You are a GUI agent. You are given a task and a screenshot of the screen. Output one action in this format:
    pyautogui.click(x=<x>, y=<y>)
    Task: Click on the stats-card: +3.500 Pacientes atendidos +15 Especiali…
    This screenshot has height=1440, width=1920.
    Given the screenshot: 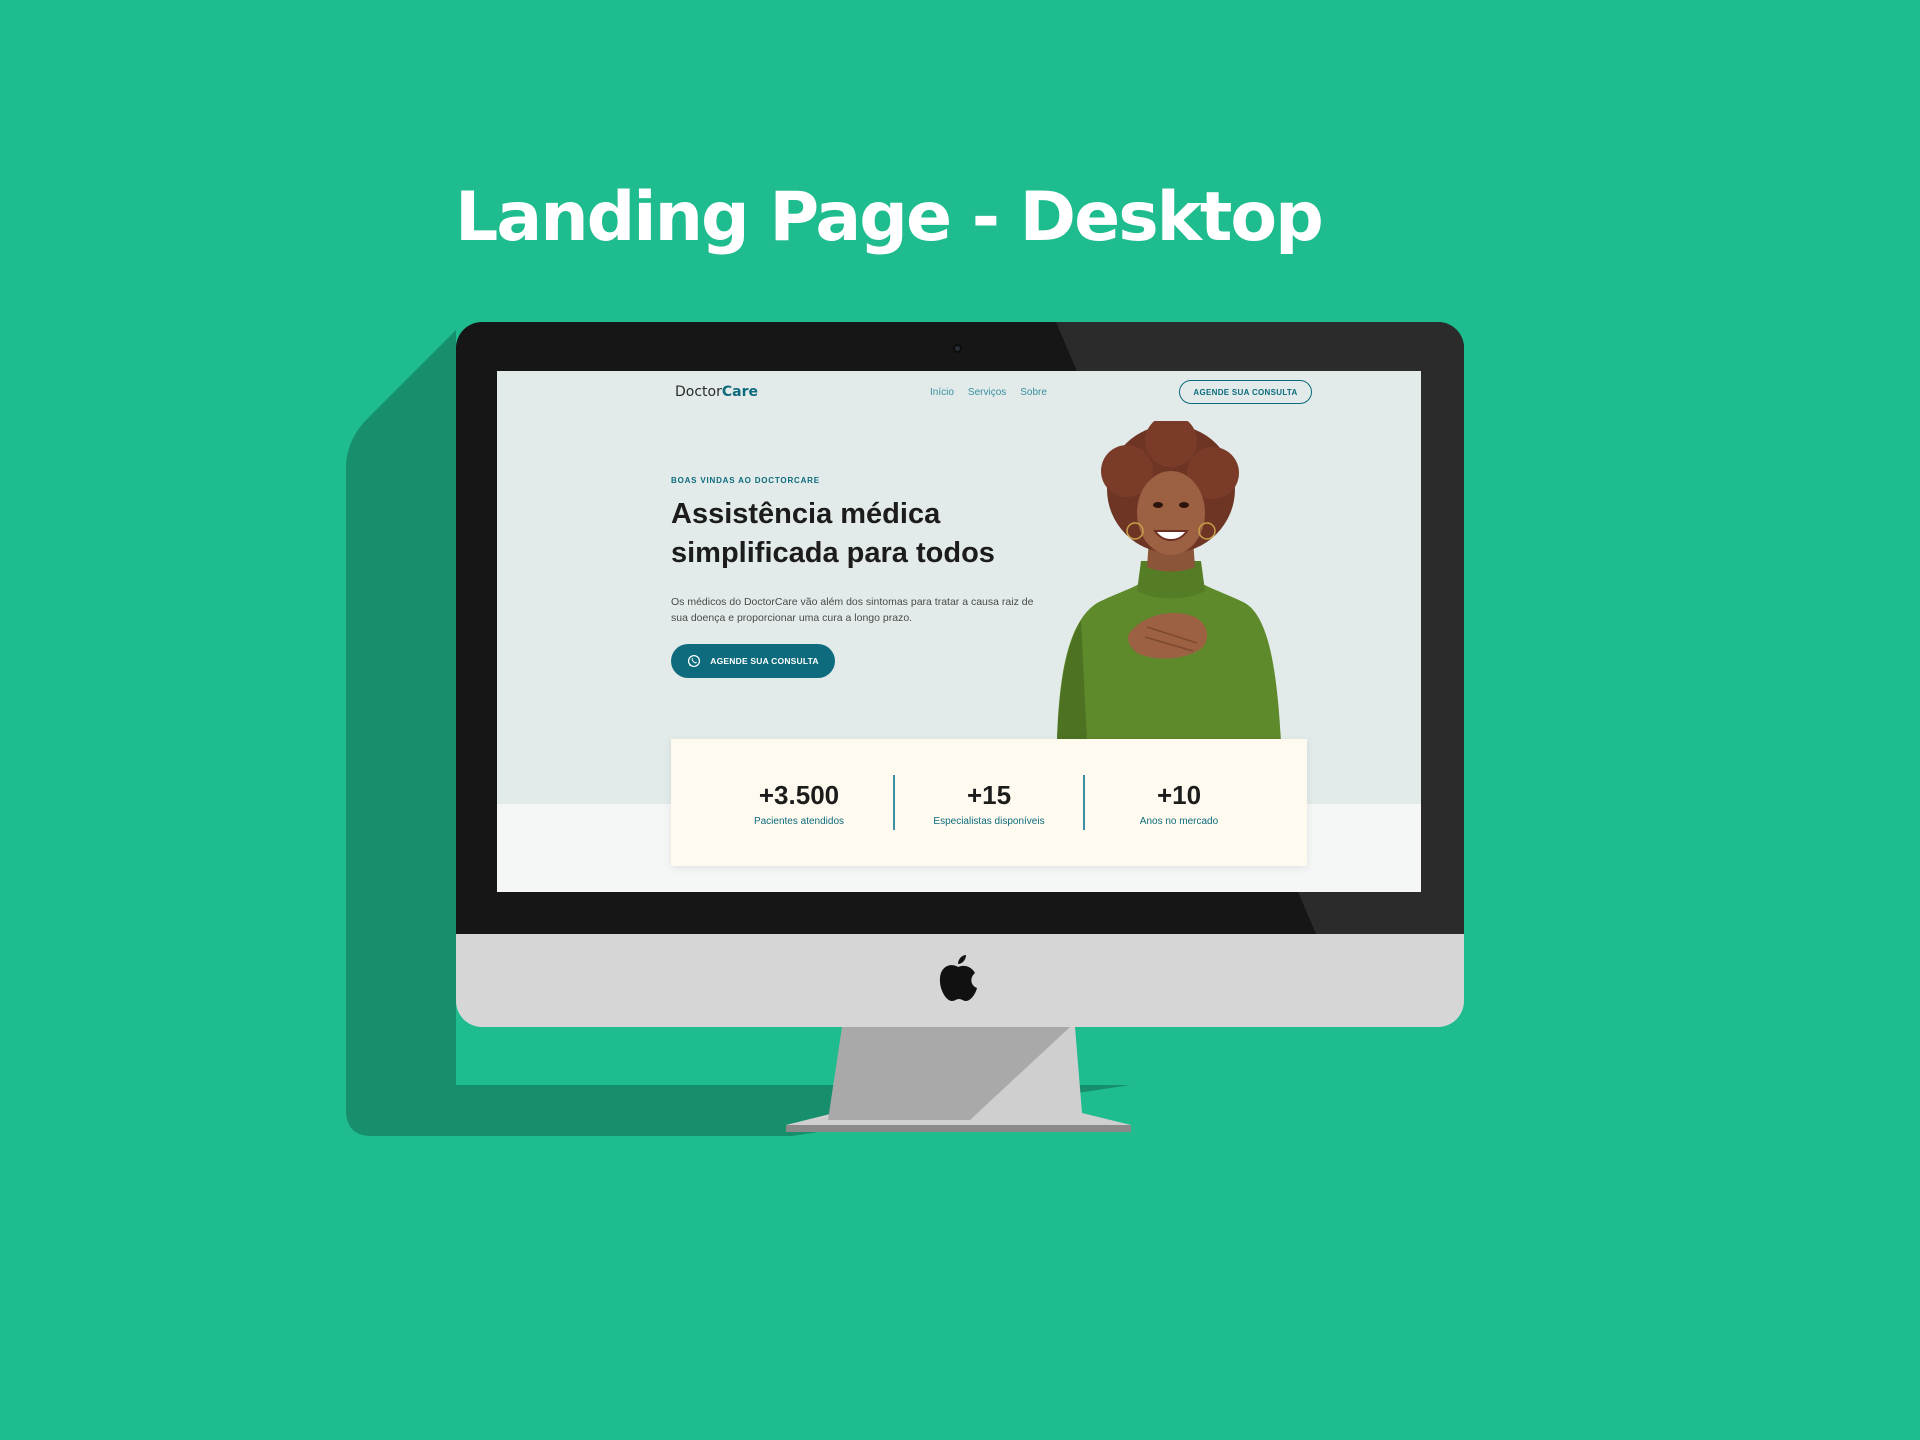 What is the action you would take?
    pyautogui.click(x=989, y=802)
    